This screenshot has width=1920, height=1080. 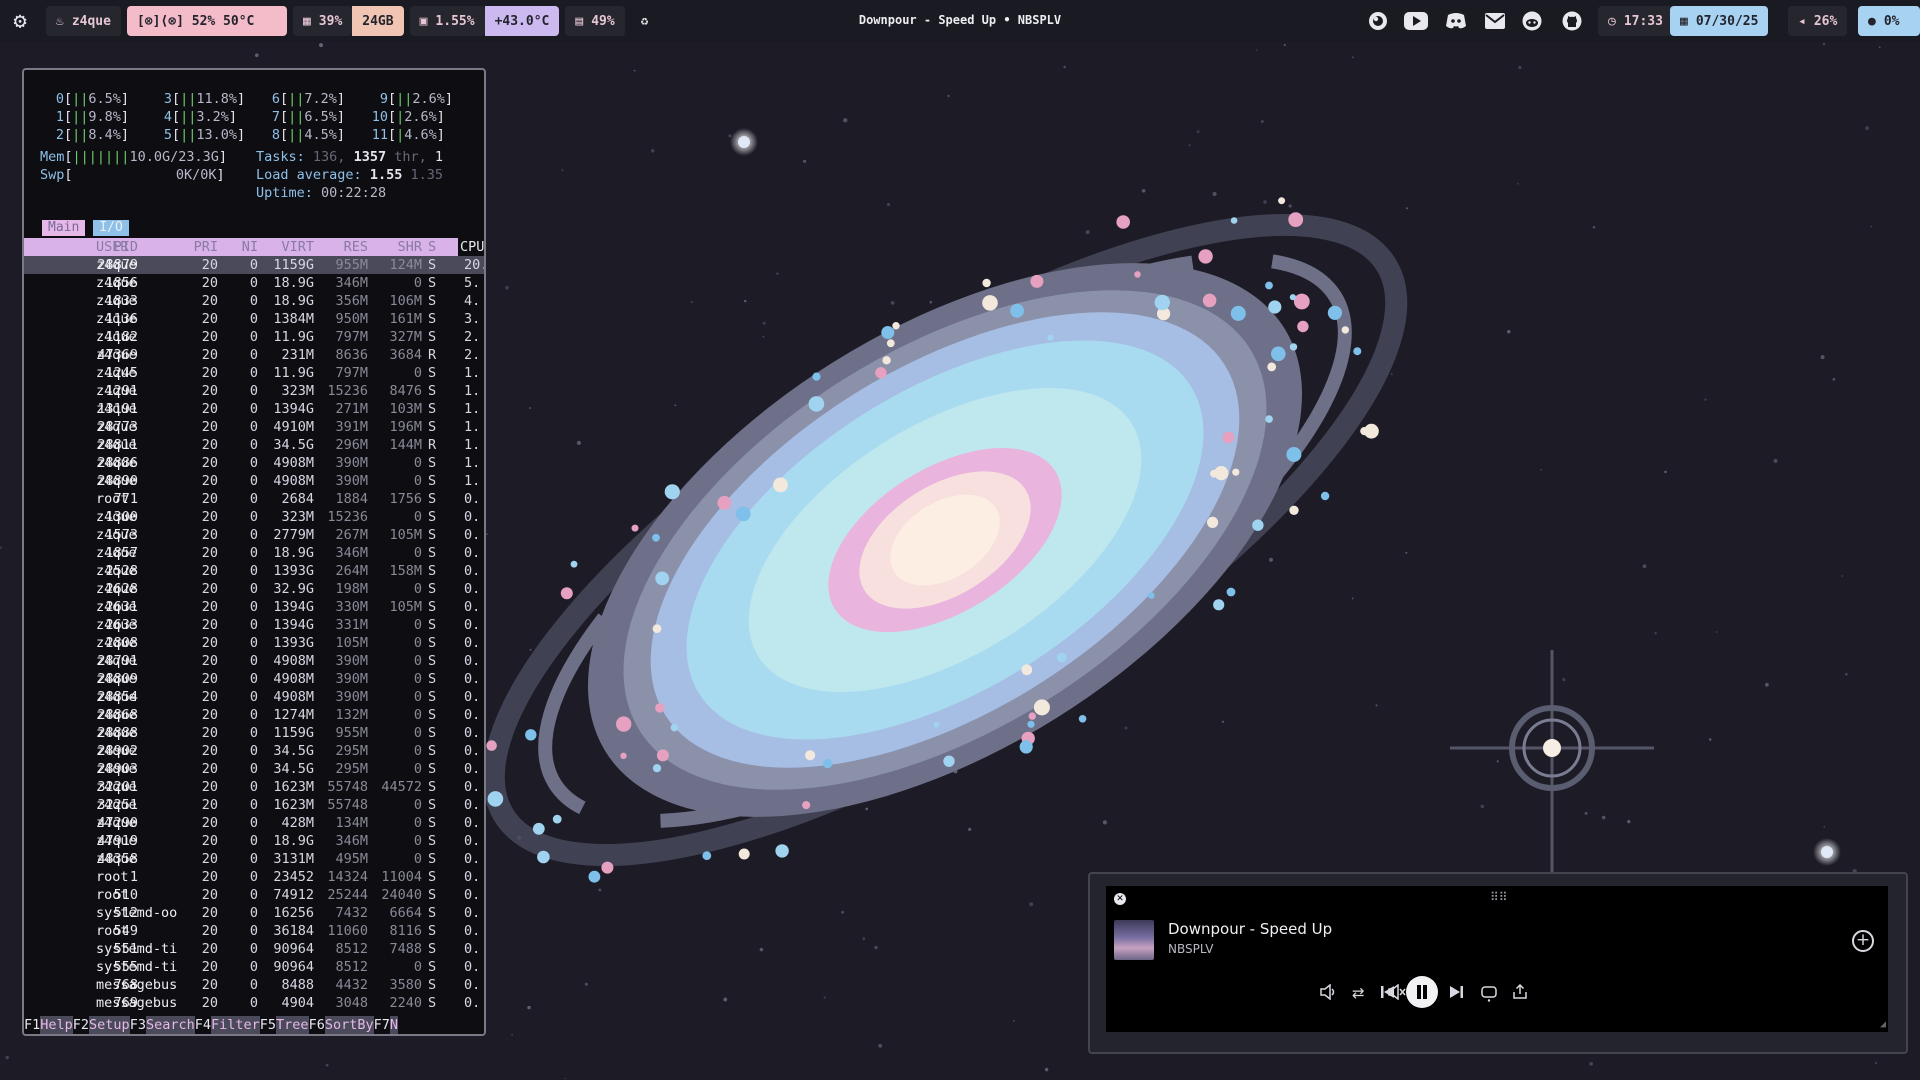 What do you see at coordinates (254, 301) in the screenshot?
I see `process-row: 1833 z4que 20 0 18.9G 356M 106M S 4.` at bounding box center [254, 301].